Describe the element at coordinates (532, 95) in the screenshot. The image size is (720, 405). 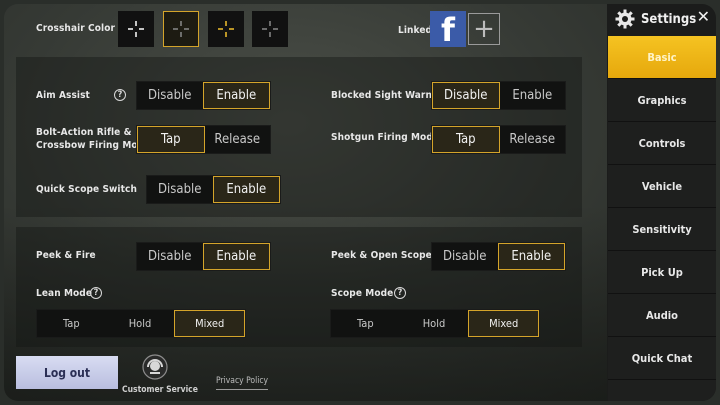
I see `blocked-sight-enable-option: Enable` at that location.